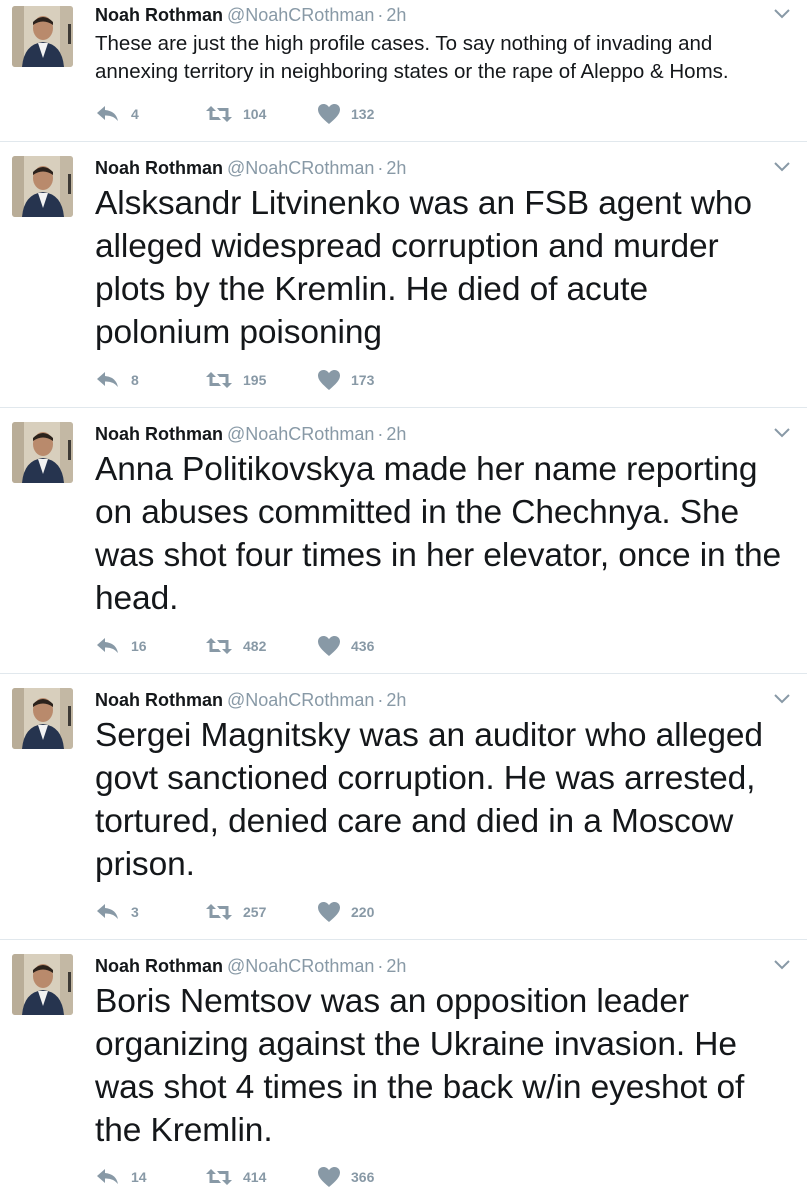 The image size is (807, 1200). Describe the element at coordinates (255, 380) in the screenshot. I see `retweet-count: 195` at that location.